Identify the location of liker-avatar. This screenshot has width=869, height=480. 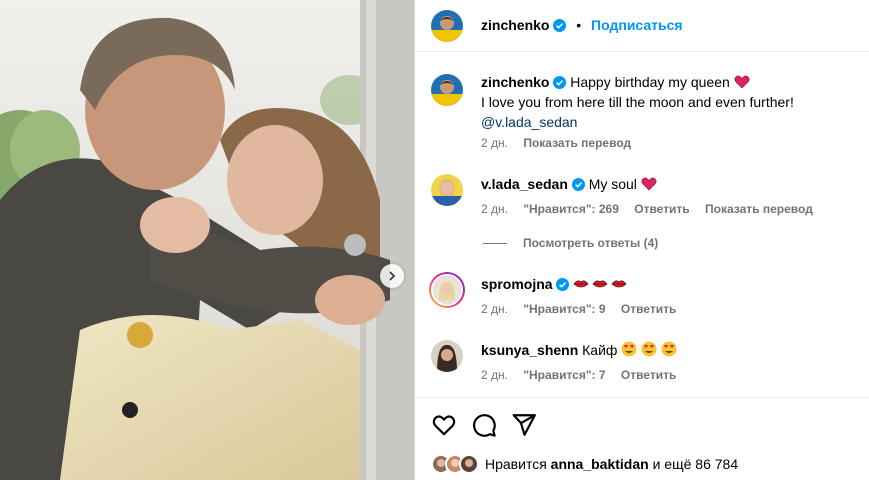
(469, 464).